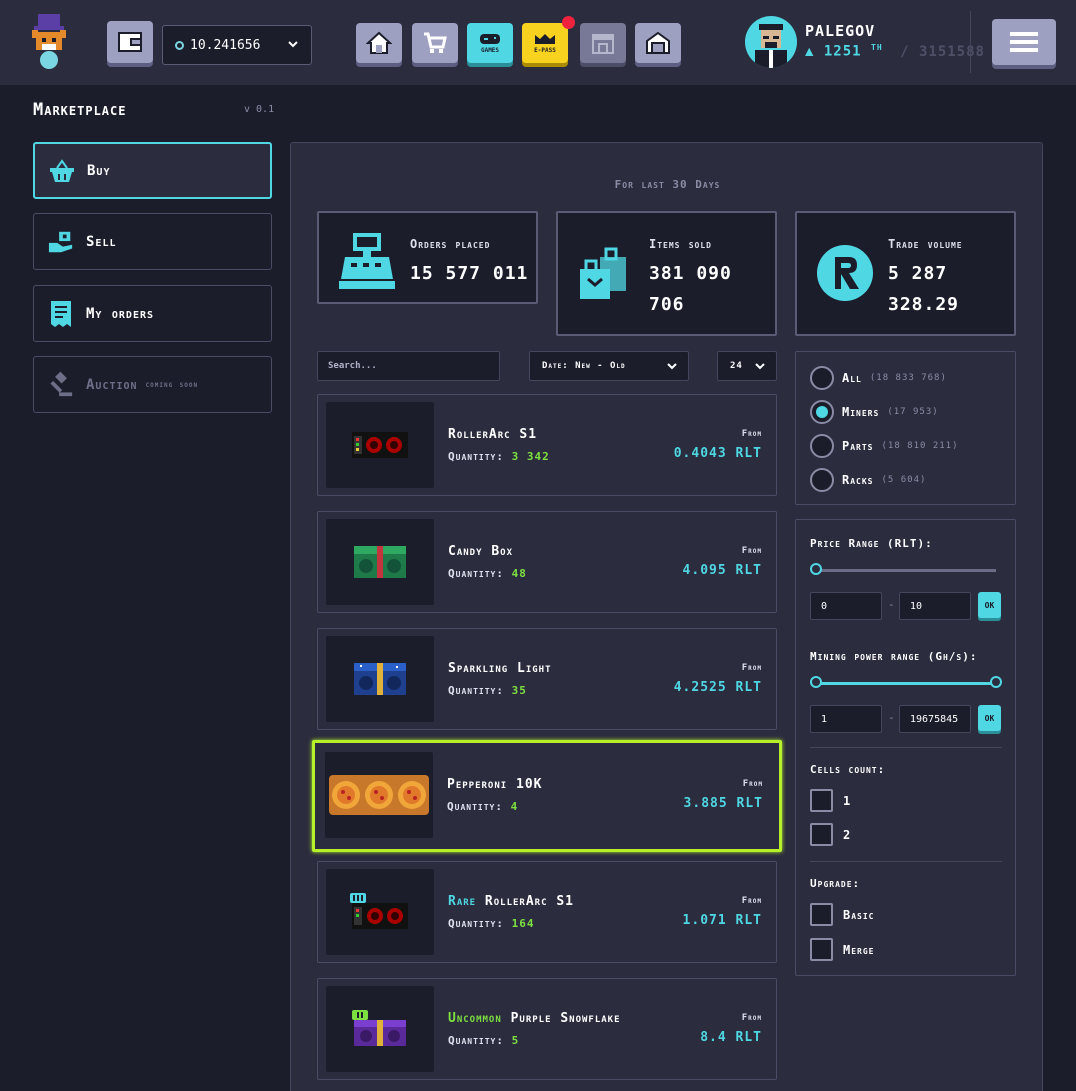 The height and width of the screenshot is (1091, 1076). Describe the element at coordinates (480, 551) in the screenshot. I see `listing-name: Candy Box` at that location.